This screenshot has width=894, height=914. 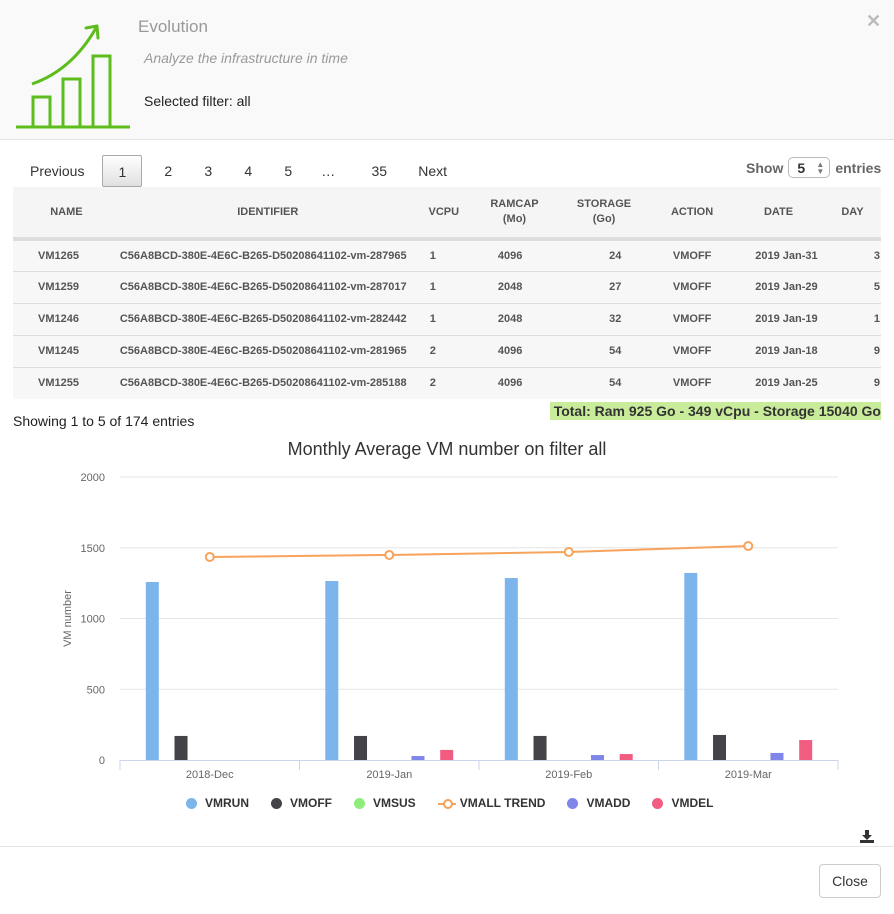 What do you see at coordinates (876, 255) in the screenshot?
I see `cell-day: 3` at bounding box center [876, 255].